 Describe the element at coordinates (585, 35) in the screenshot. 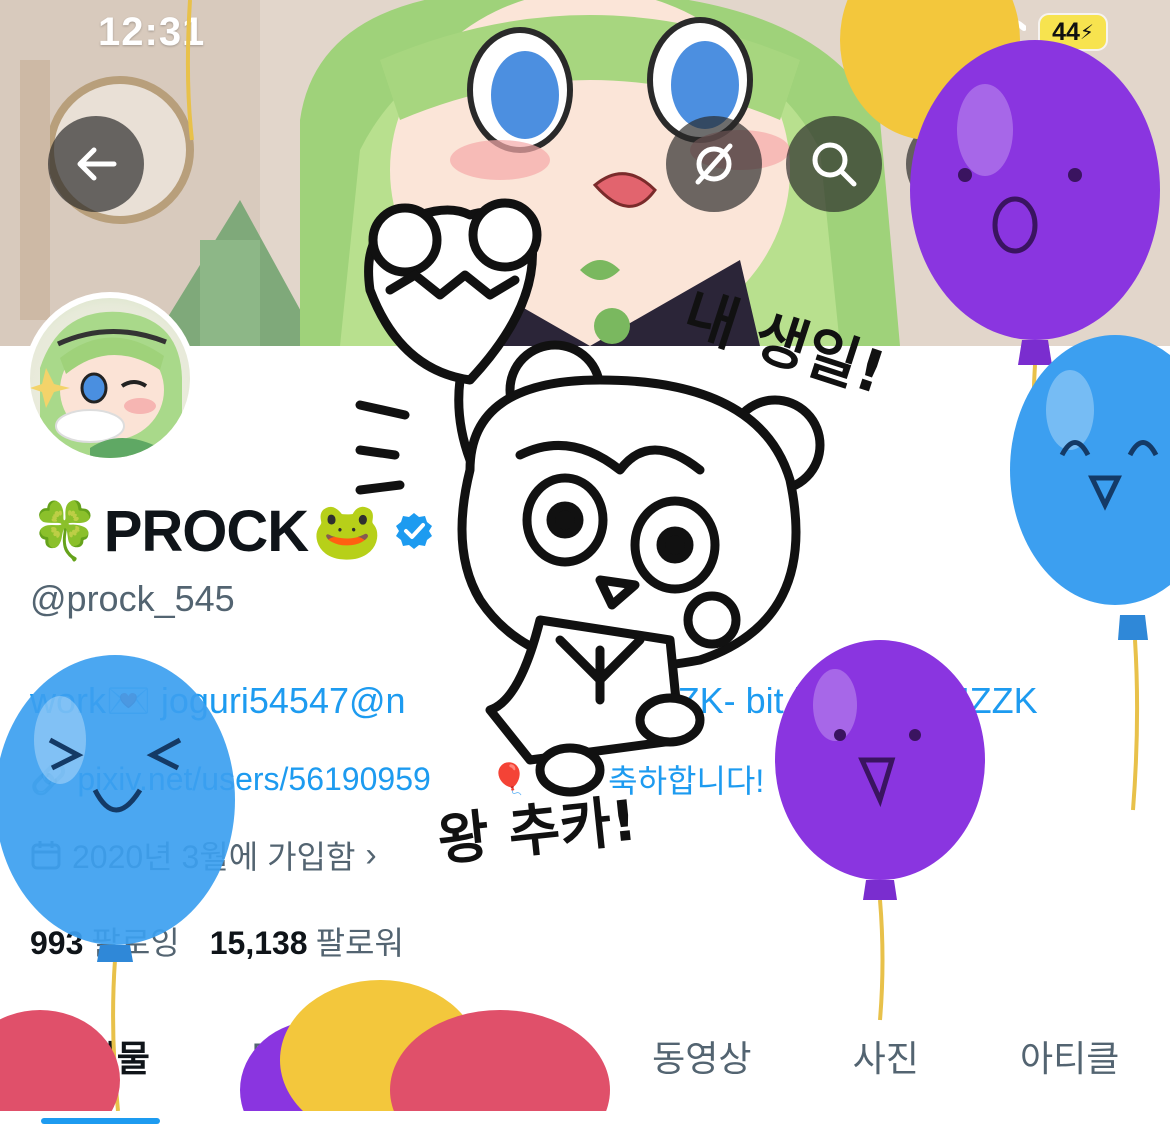

I see `status-bar: 12:31 44 ⚡` at that location.